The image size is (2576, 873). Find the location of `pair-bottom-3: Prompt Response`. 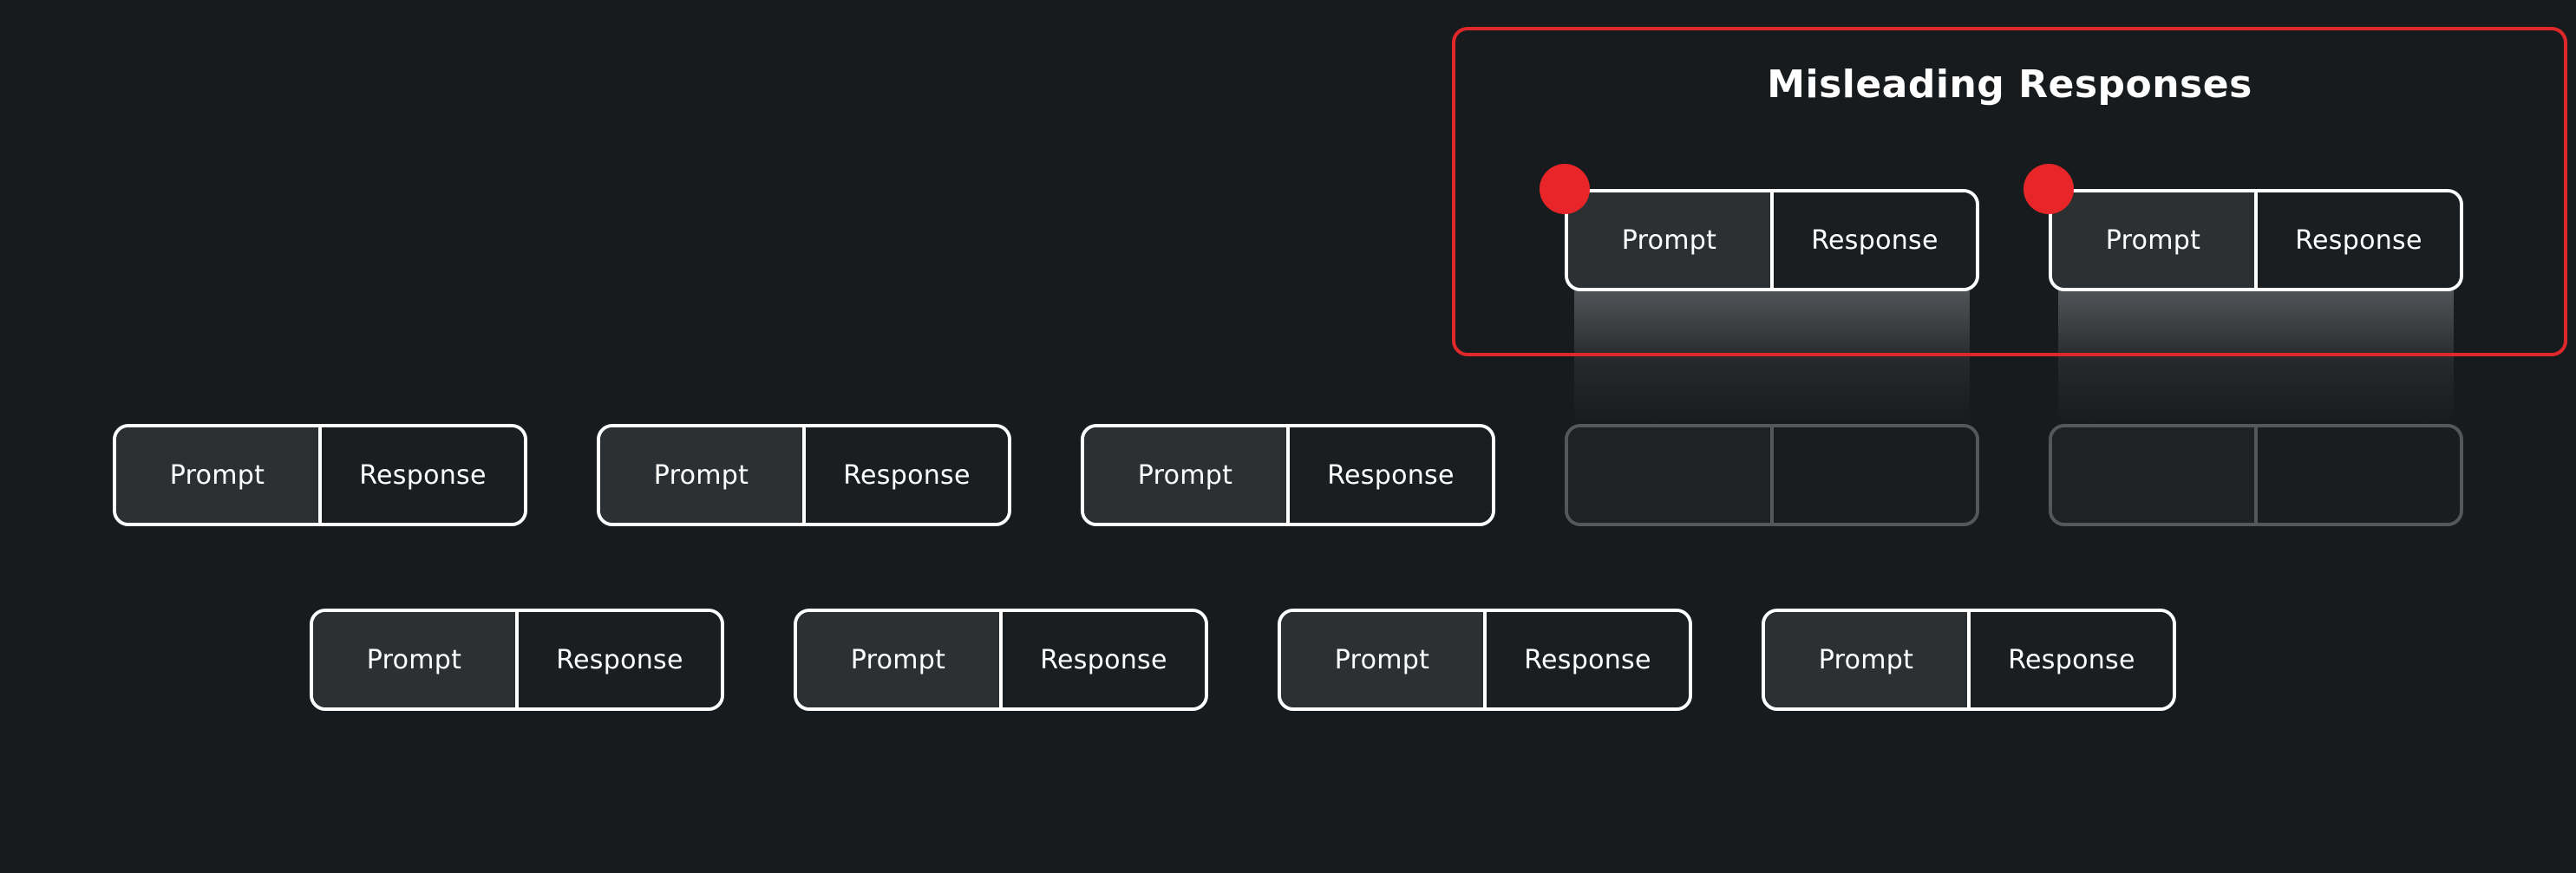

pair-bottom-3: Prompt Response is located at coordinates (1485, 660).